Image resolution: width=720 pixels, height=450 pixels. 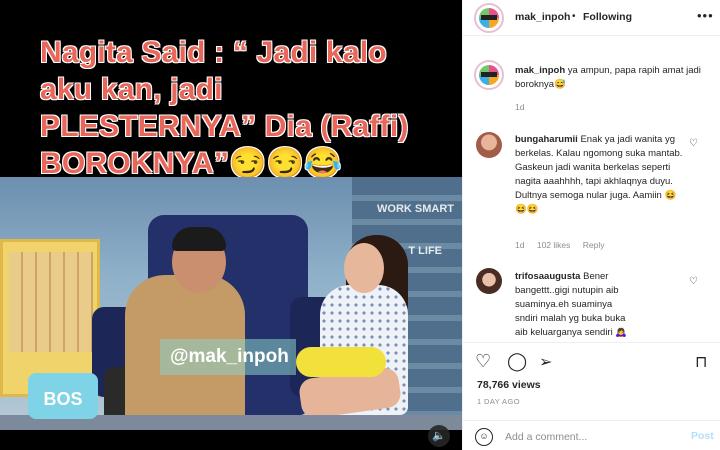 I want to click on add-comment-bar: ☺ Post, so click(x=591, y=435).